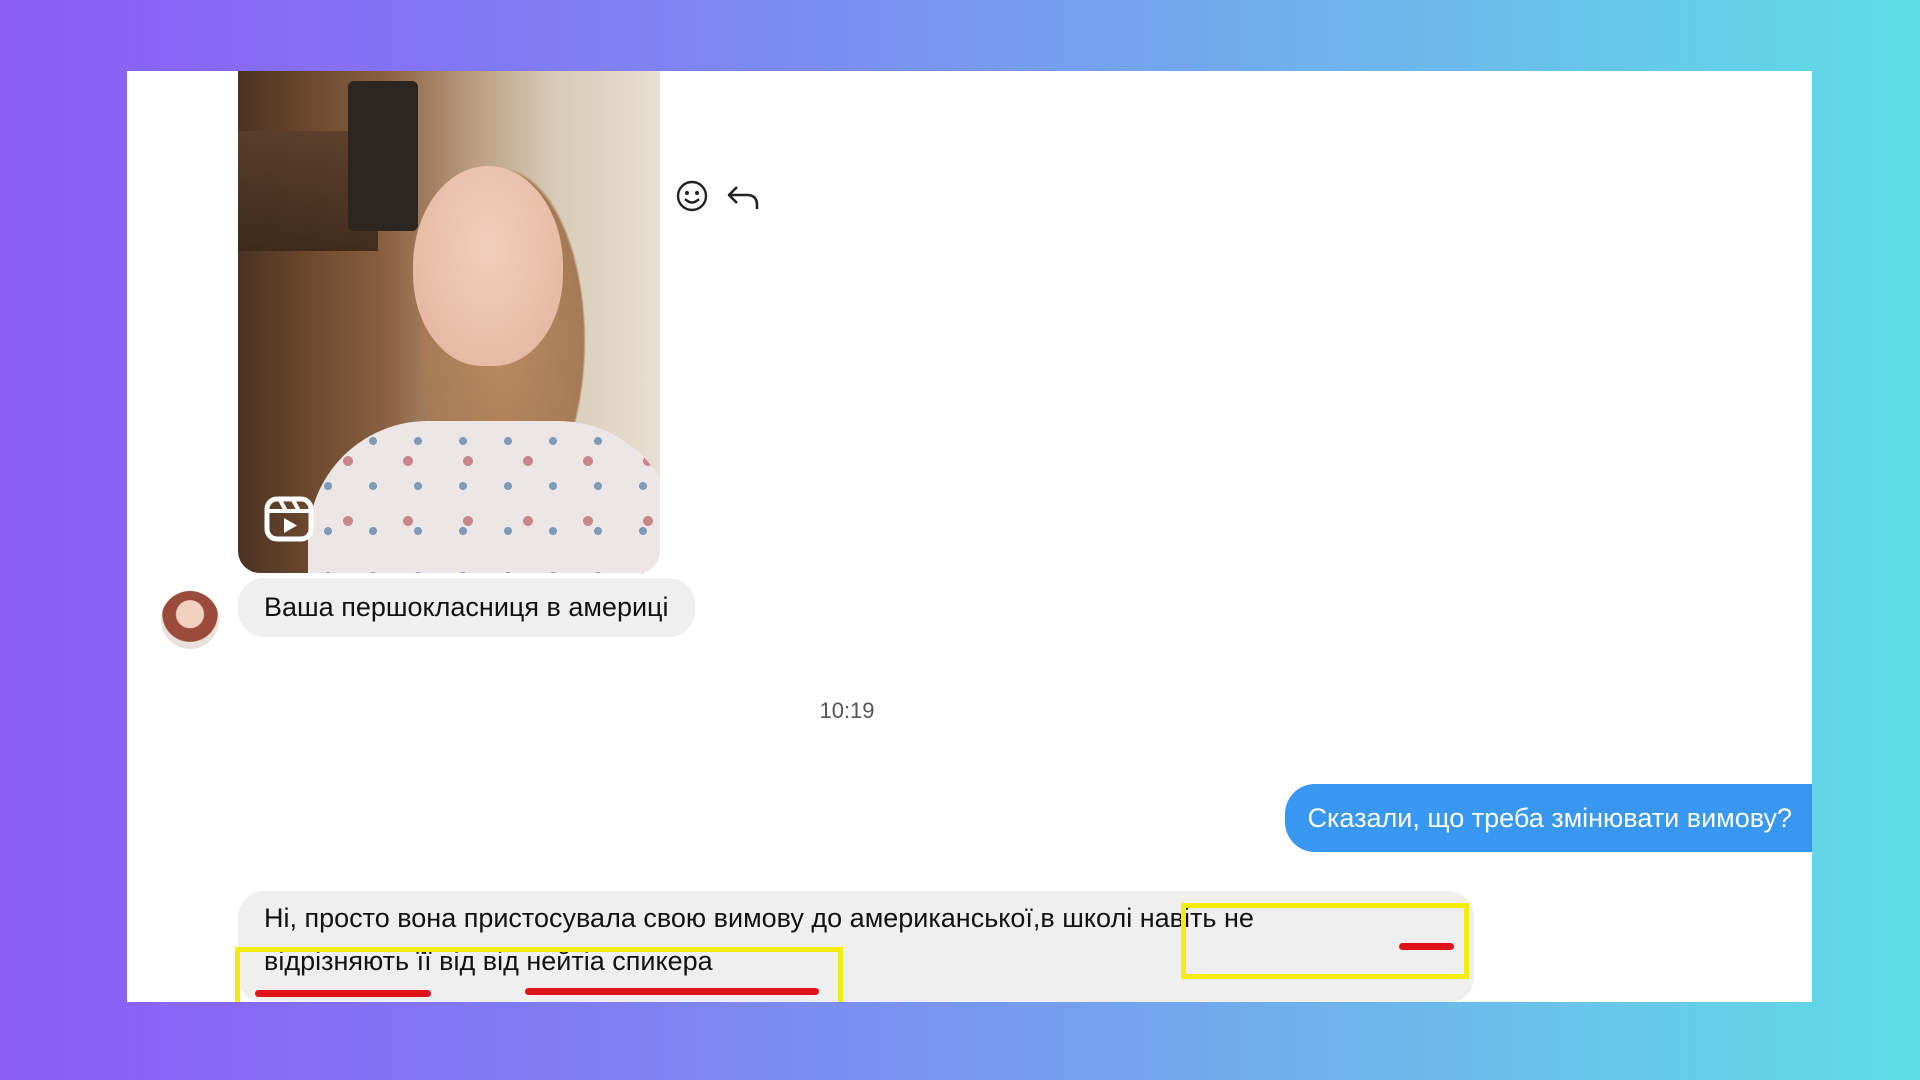 Image resolution: width=1920 pixels, height=1080 pixels. Describe the element at coordinates (488, 266) in the screenshot. I see `girl-face` at that location.